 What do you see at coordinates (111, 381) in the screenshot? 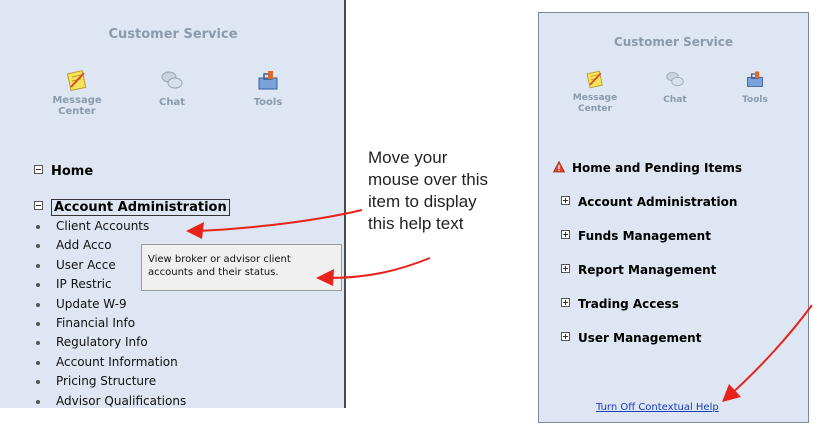
I see `submenu-item-pricing-structure: Pricing Structure` at bounding box center [111, 381].